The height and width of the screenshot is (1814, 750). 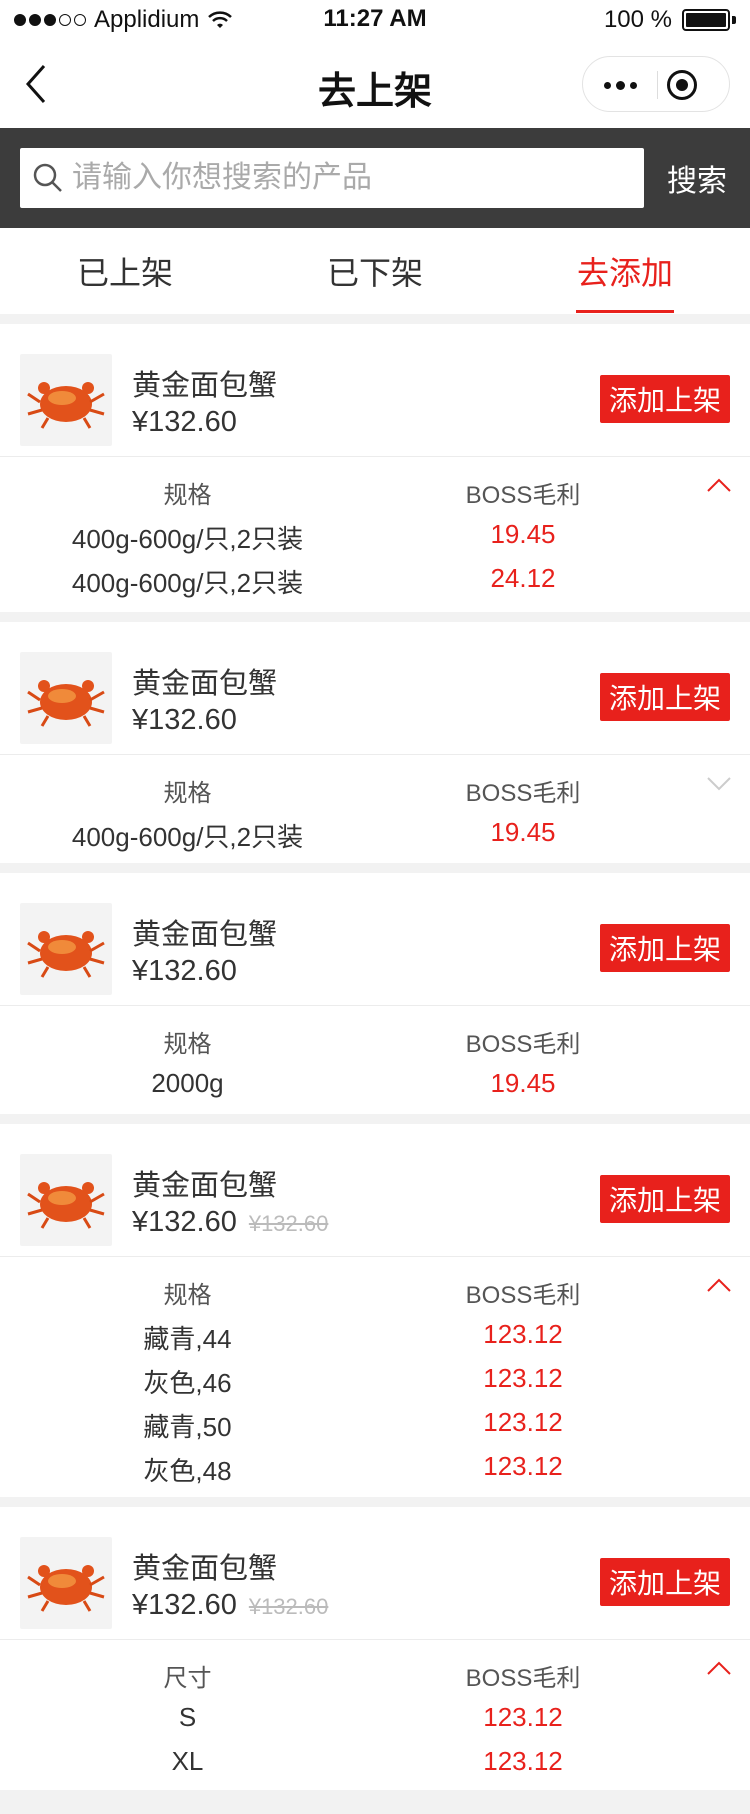 What do you see at coordinates (187, 1383) in the screenshot?
I see `spec-value: 灰色,46` at bounding box center [187, 1383].